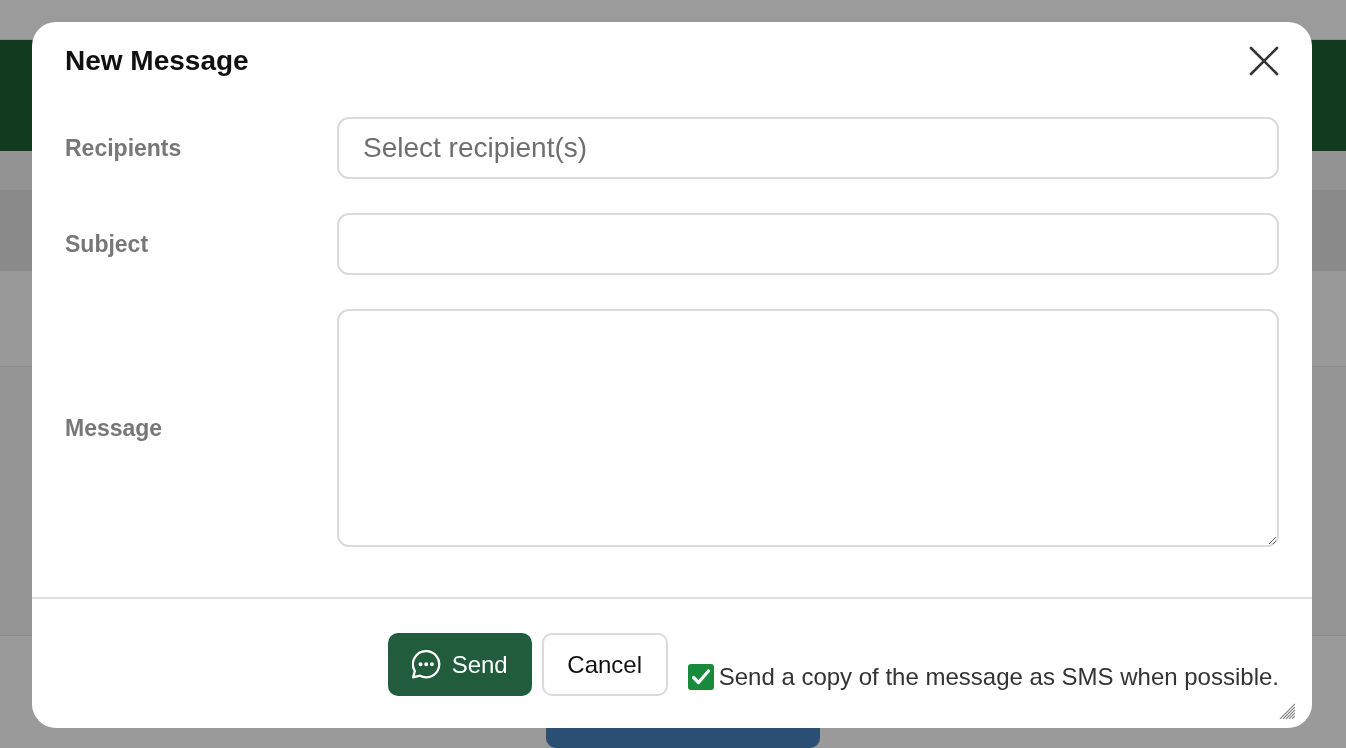 The height and width of the screenshot is (748, 1346). I want to click on recipient-select: Select recipient(s), so click(808, 148).